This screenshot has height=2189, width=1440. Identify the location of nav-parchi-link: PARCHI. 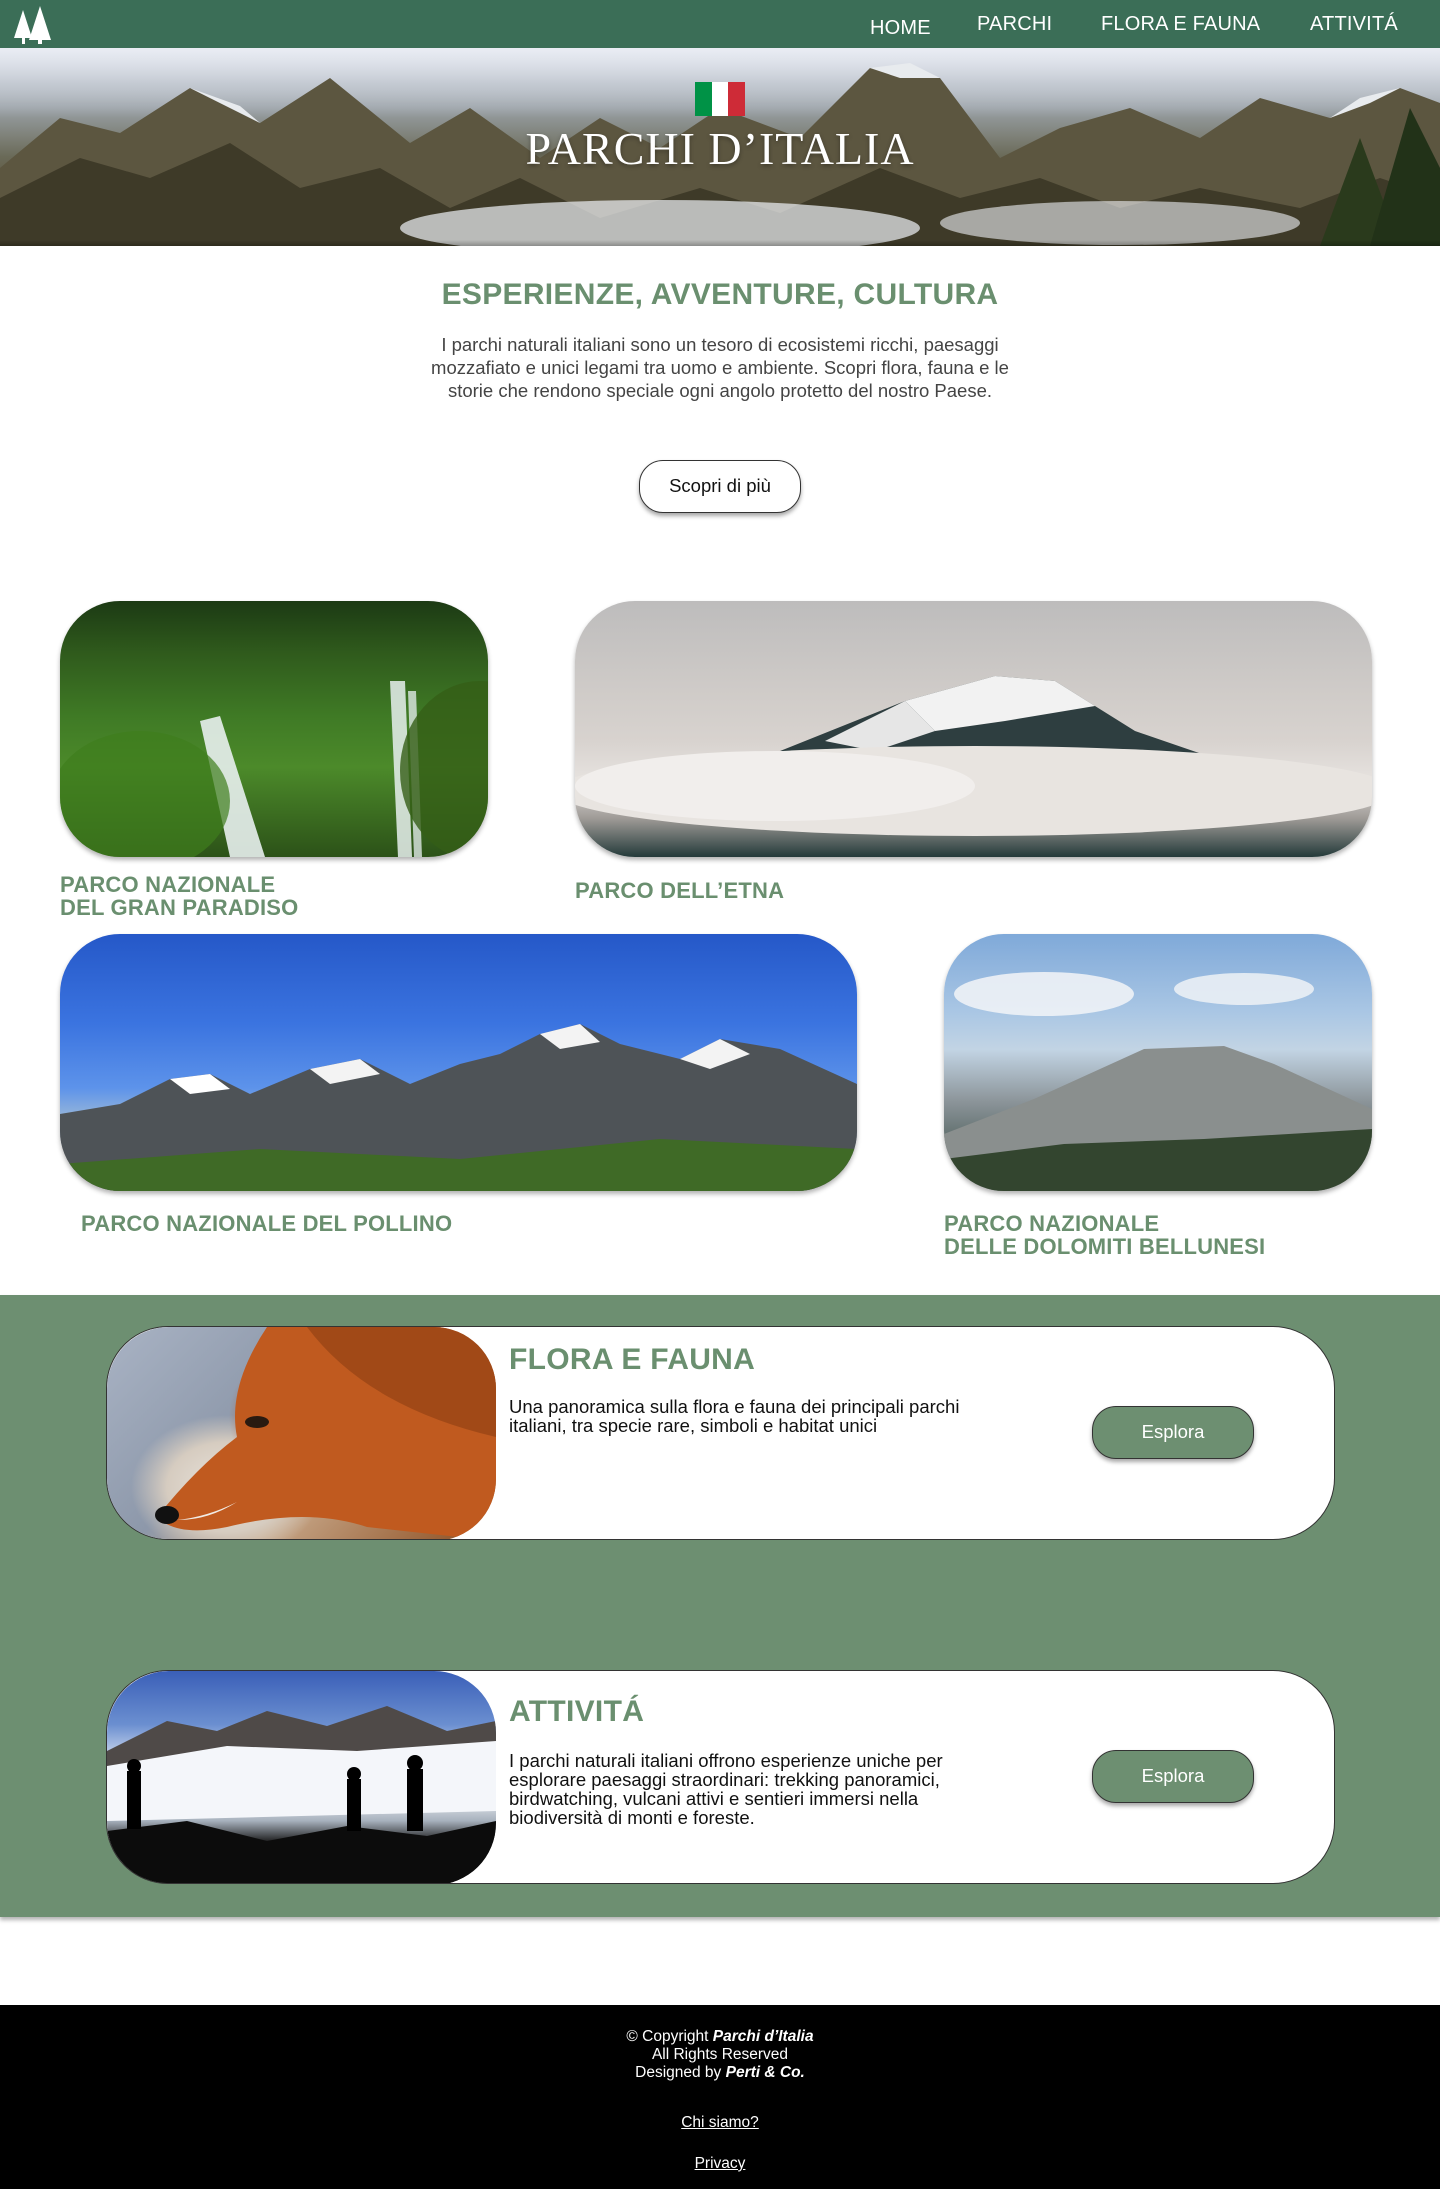
(1014, 24).